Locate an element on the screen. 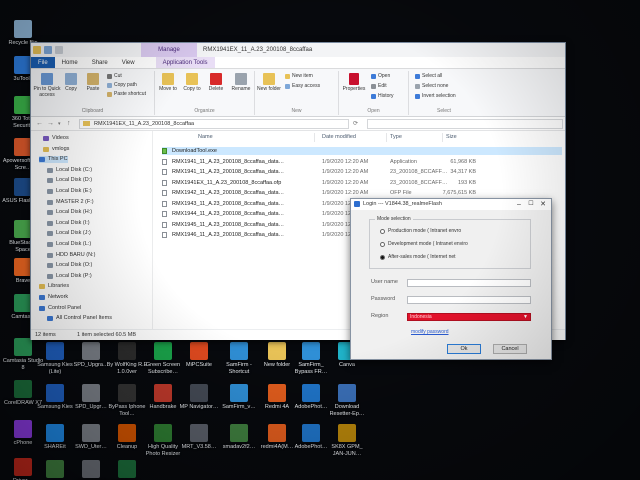 This screenshot has width=640, height=480. column-name: Name is located at coordinates (205, 137).